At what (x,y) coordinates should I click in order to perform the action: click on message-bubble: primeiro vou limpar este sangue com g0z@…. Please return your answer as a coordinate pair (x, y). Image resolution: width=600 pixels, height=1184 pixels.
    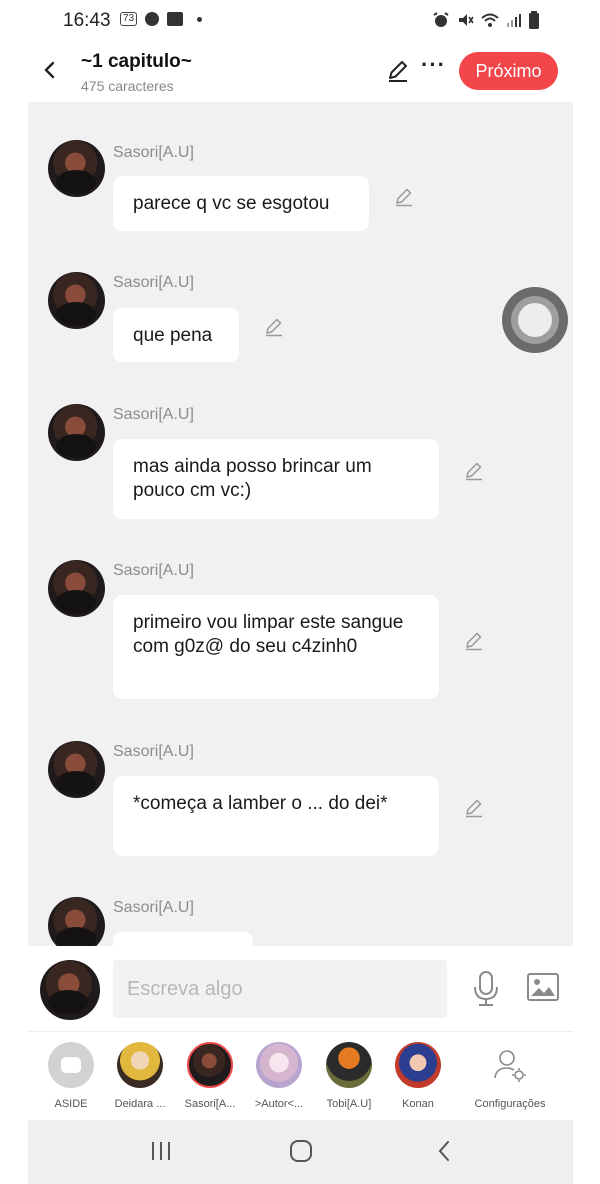
    Looking at the image, I should click on (276, 647).